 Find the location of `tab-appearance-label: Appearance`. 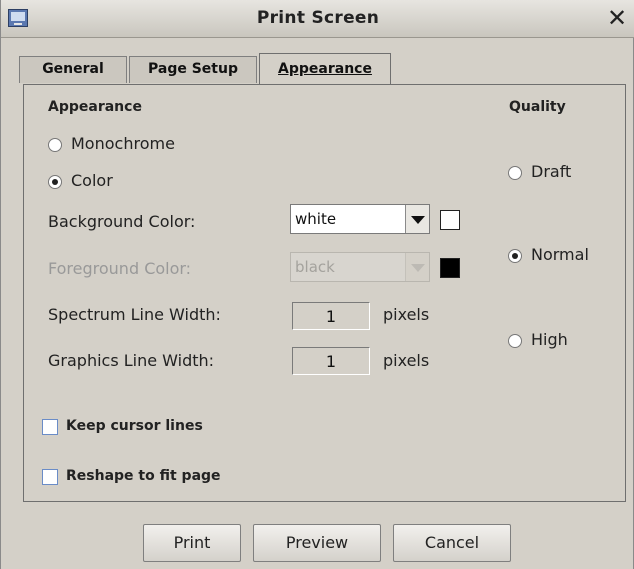

tab-appearance-label: Appearance is located at coordinates (325, 69).